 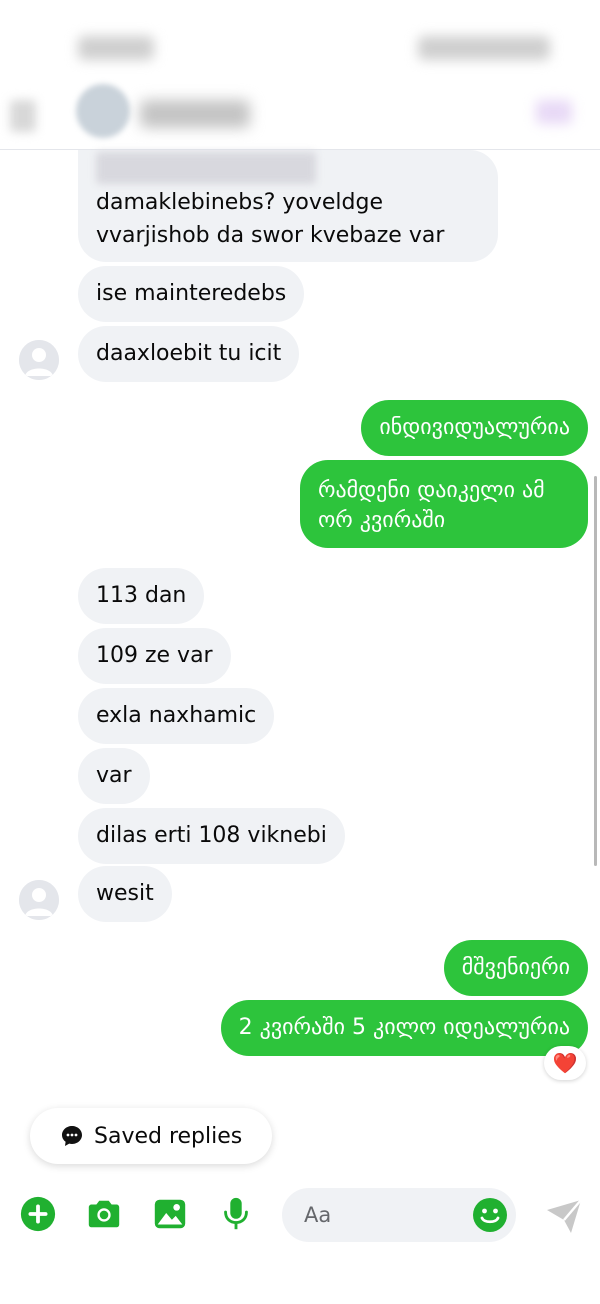 I want to click on send-icon, so click(x=564, y=1216).